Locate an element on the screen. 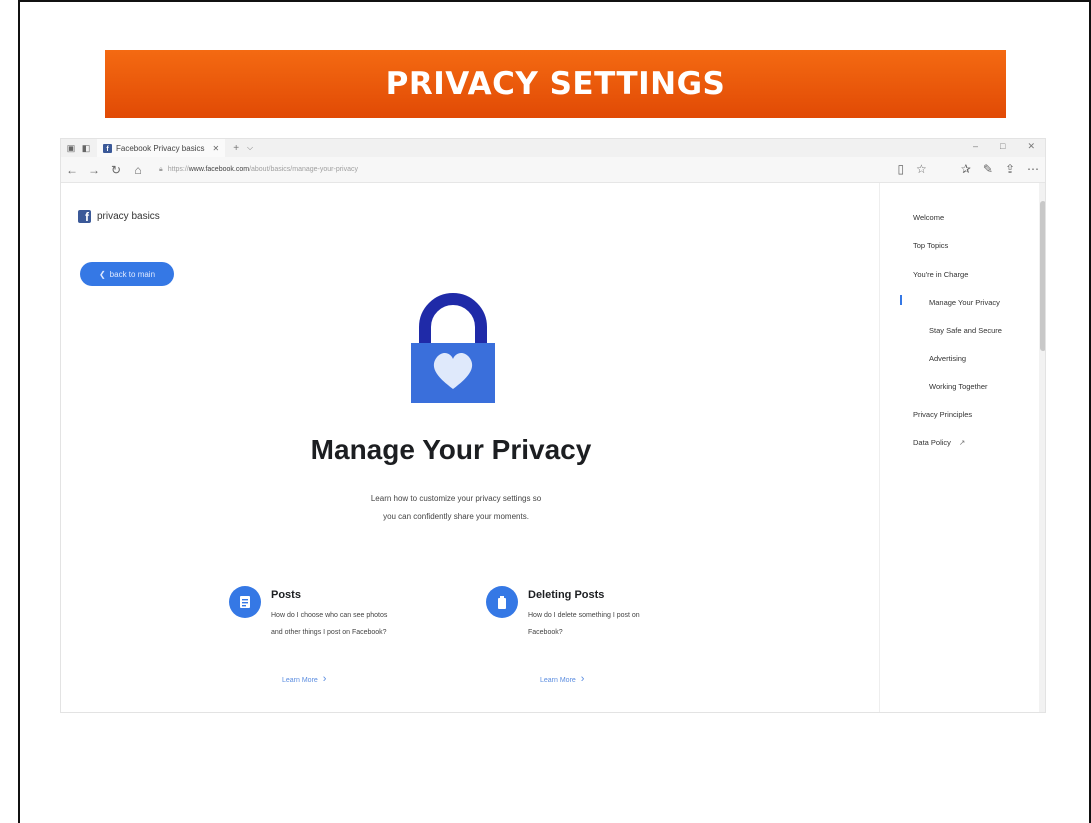 The image size is (1091, 823). external-link-icon: ↗ is located at coordinates (962, 442).